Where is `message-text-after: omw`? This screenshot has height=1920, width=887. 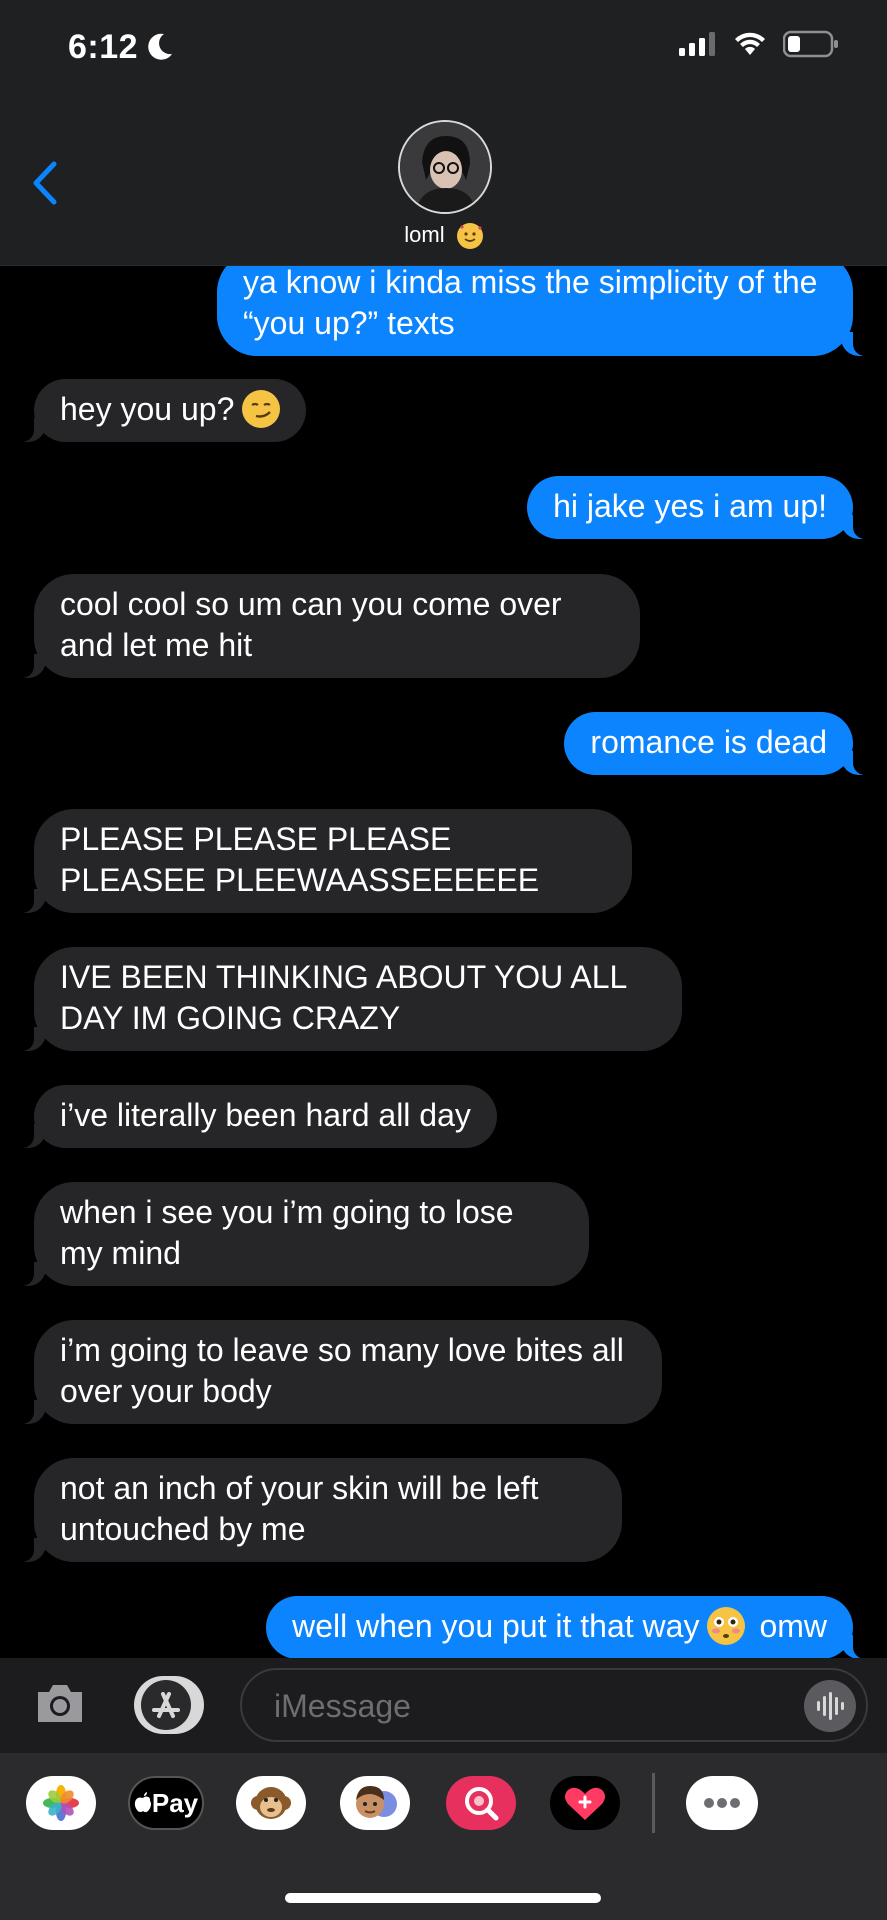 message-text-after: omw is located at coordinates (793, 1626).